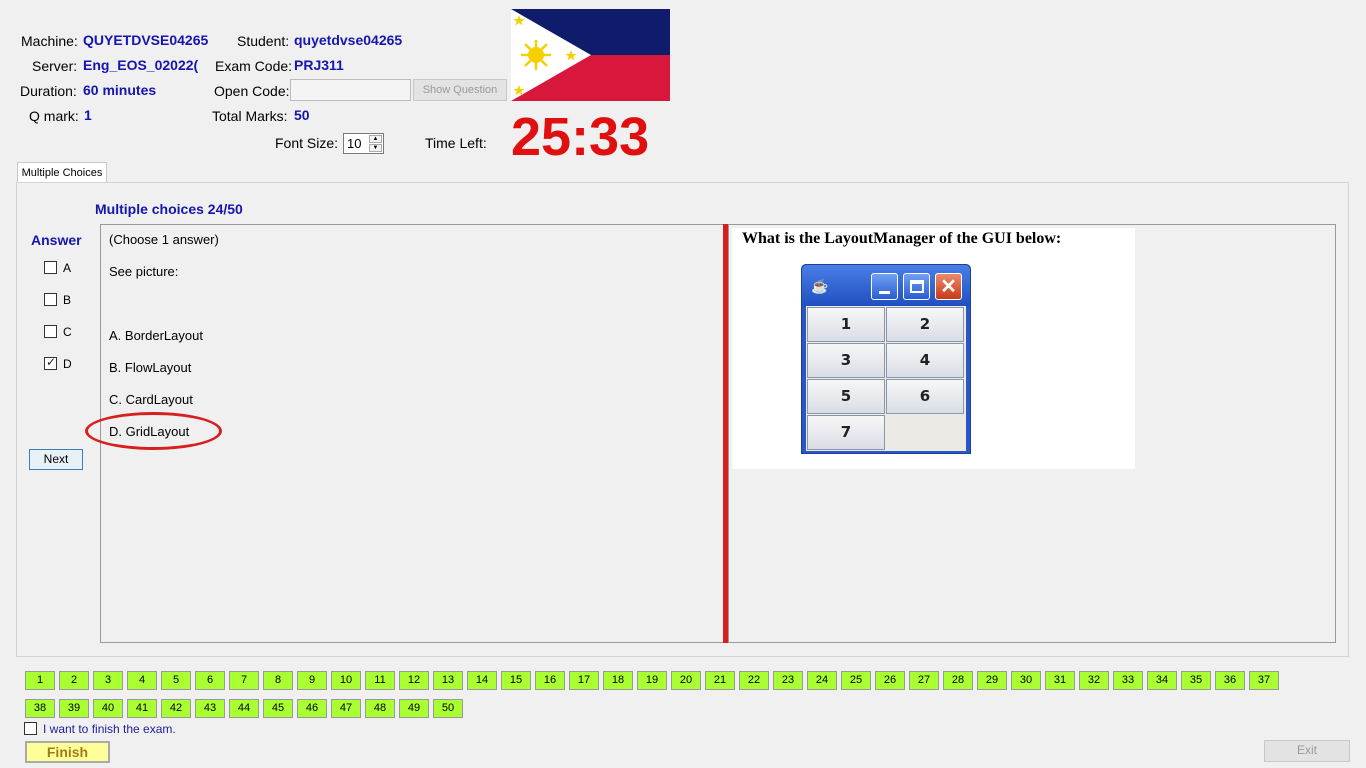  Describe the element at coordinates (49, 41) in the screenshot. I see `machine-label: Machine:` at that location.